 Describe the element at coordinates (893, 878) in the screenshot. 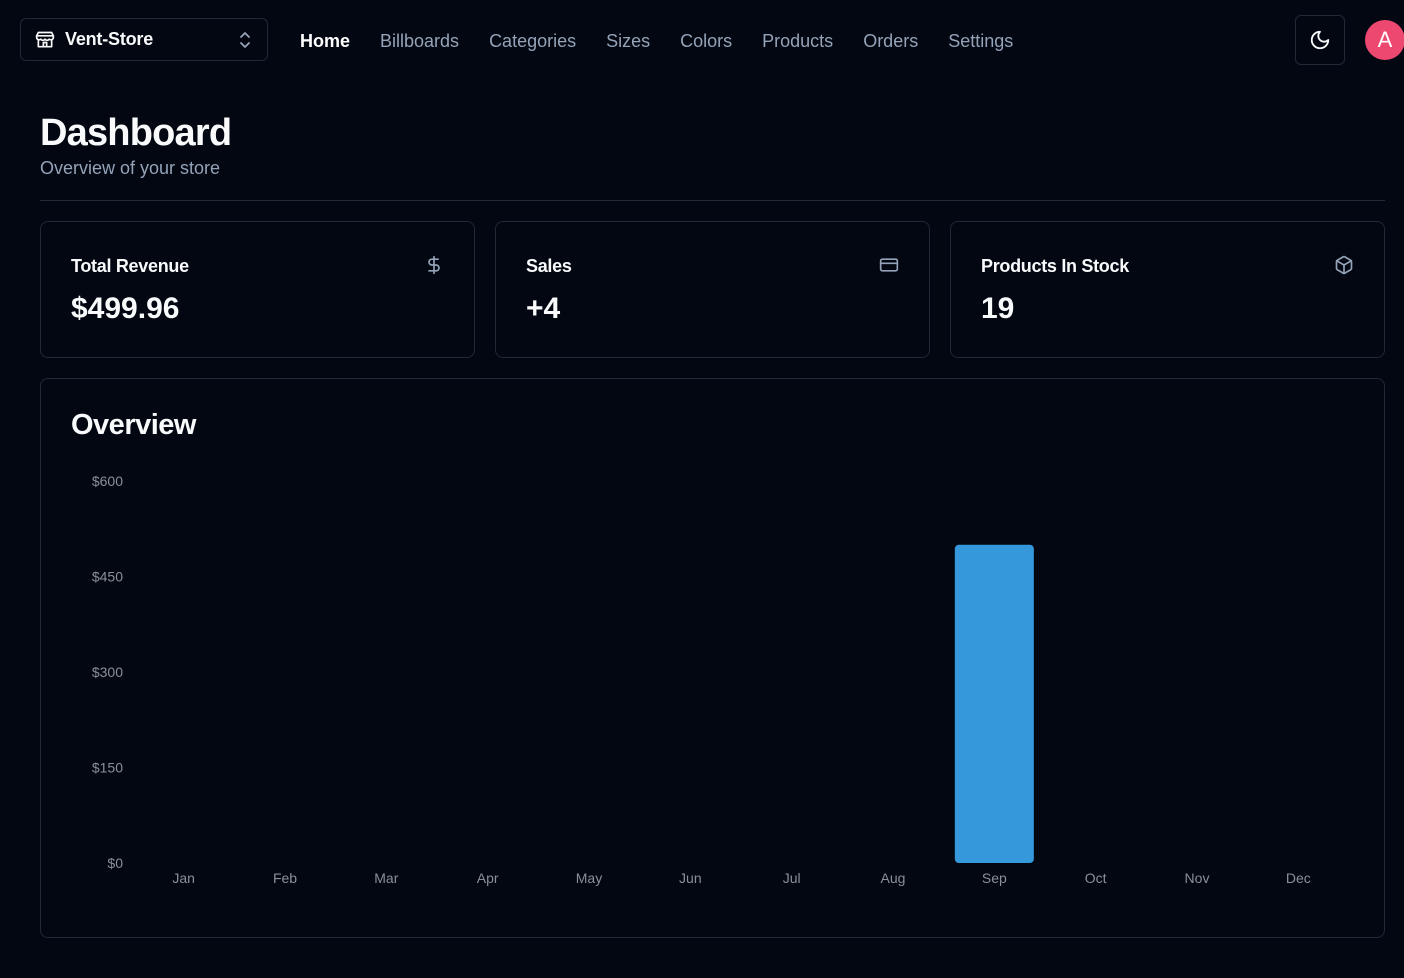

I see `x-tick-label: Aug` at that location.